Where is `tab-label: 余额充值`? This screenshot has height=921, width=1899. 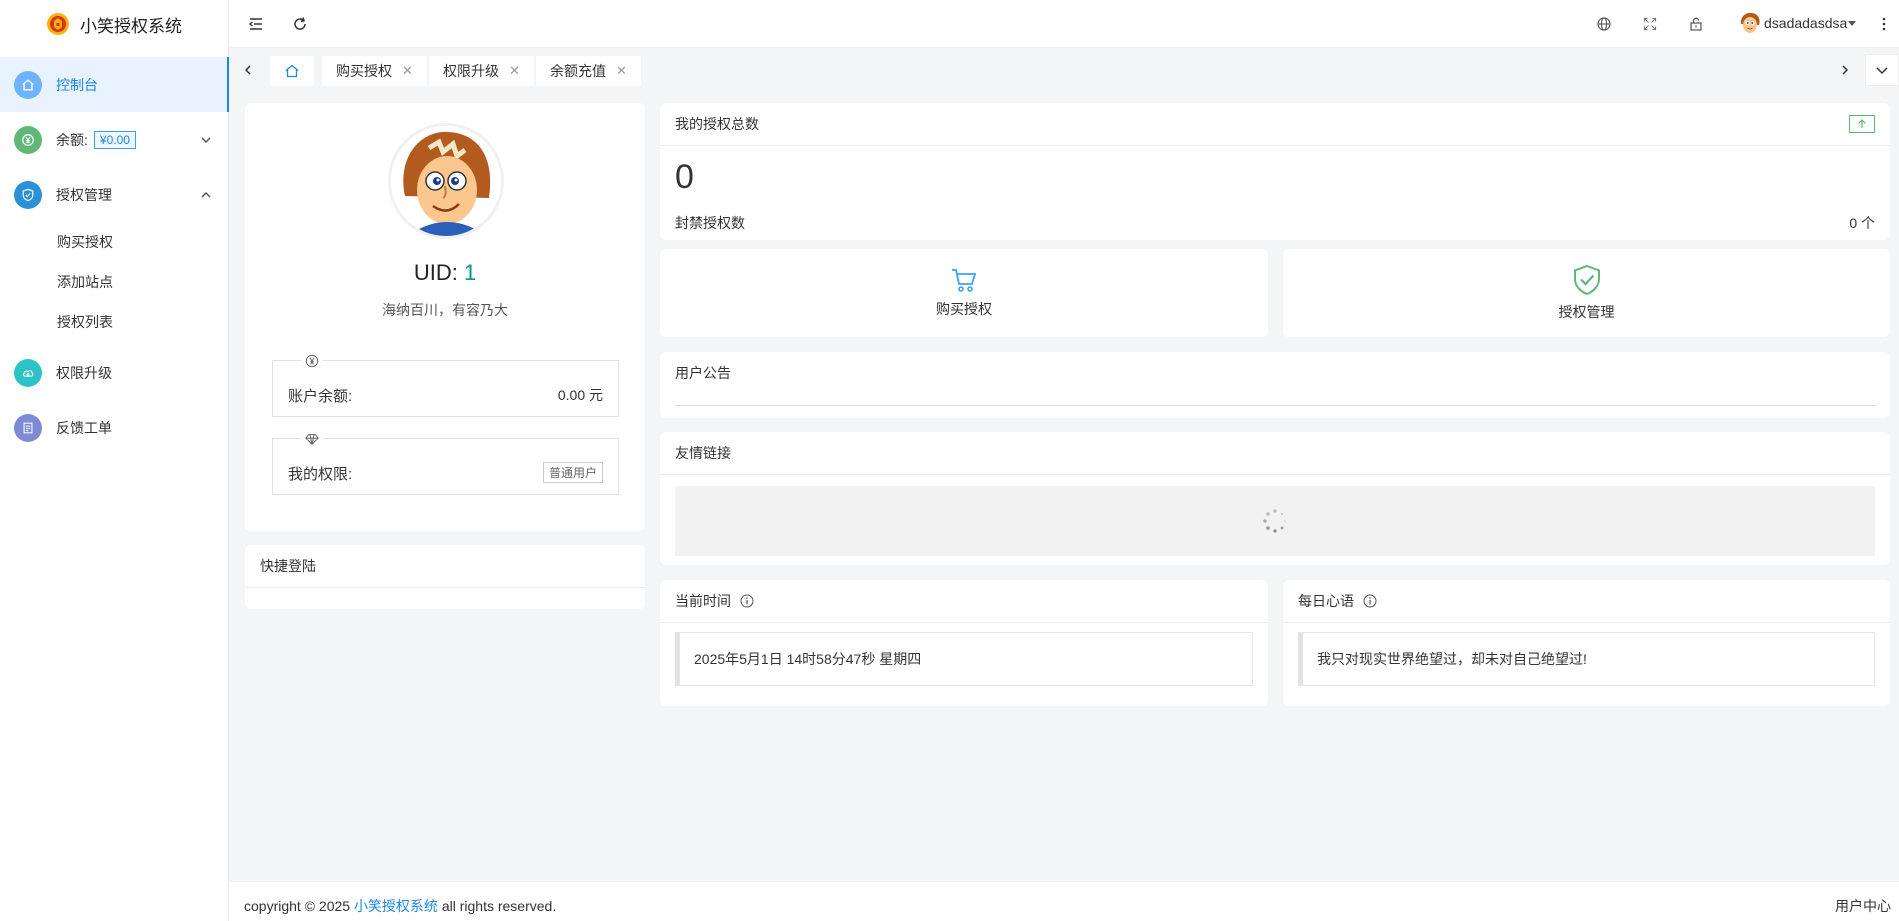 tab-label: 余额充值 is located at coordinates (578, 71).